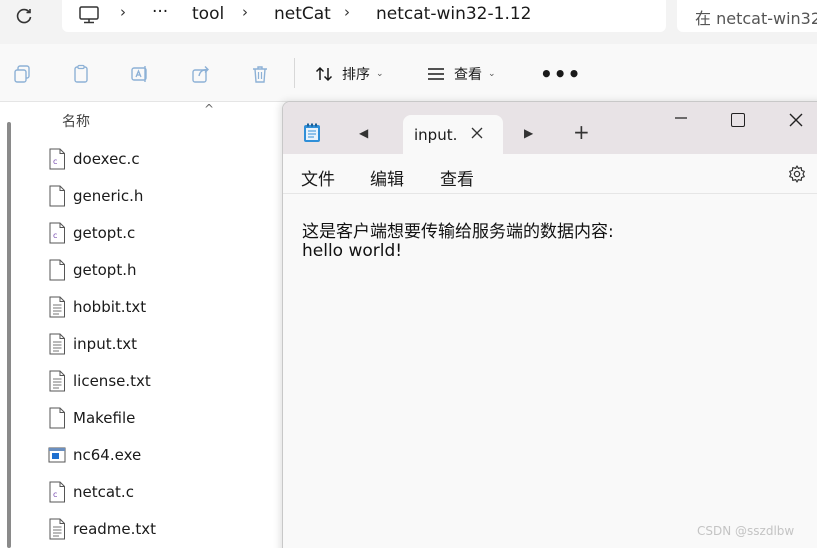  Describe the element at coordinates (163, 455) in the screenshot. I see `file-row: nc64.exe` at that location.